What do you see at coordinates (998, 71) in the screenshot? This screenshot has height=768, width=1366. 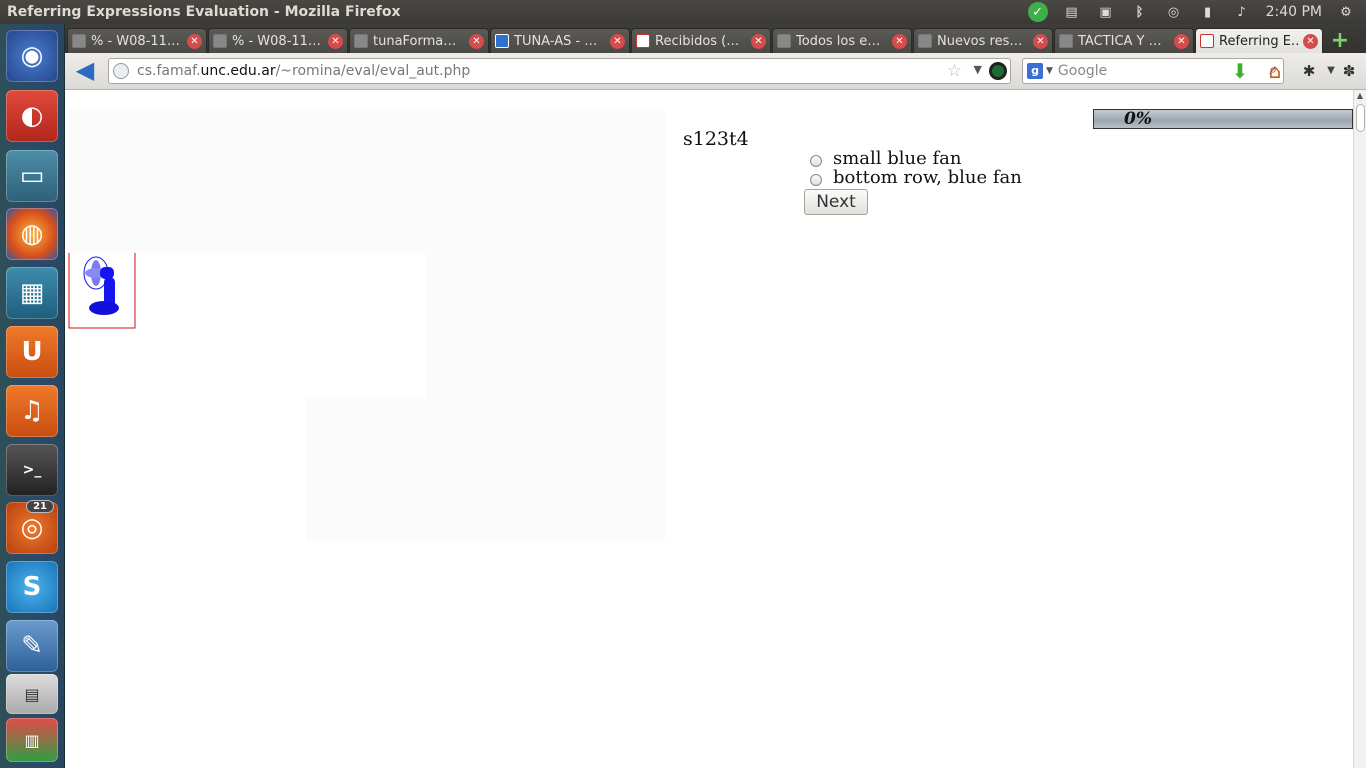 I see `reload-go-icon` at bounding box center [998, 71].